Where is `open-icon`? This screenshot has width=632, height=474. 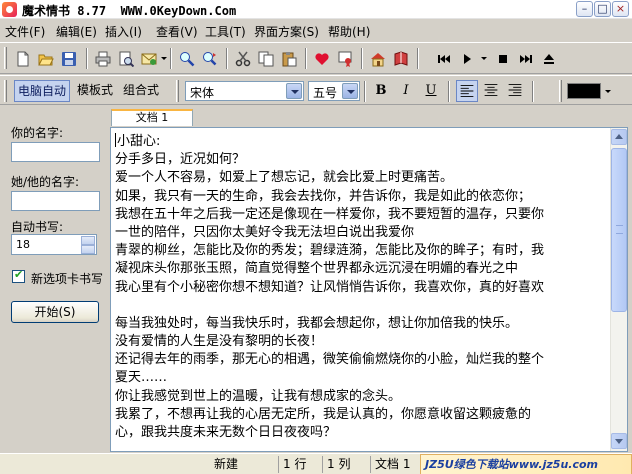
open-icon is located at coordinates (46, 59).